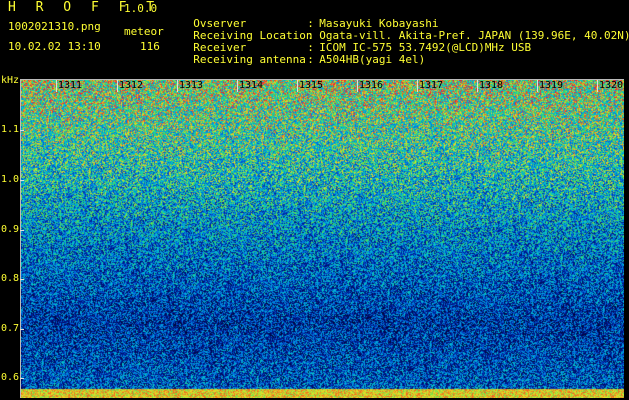  What do you see at coordinates (10, 229) in the screenshot?
I see `y-tick-label: 0.9` at bounding box center [10, 229].